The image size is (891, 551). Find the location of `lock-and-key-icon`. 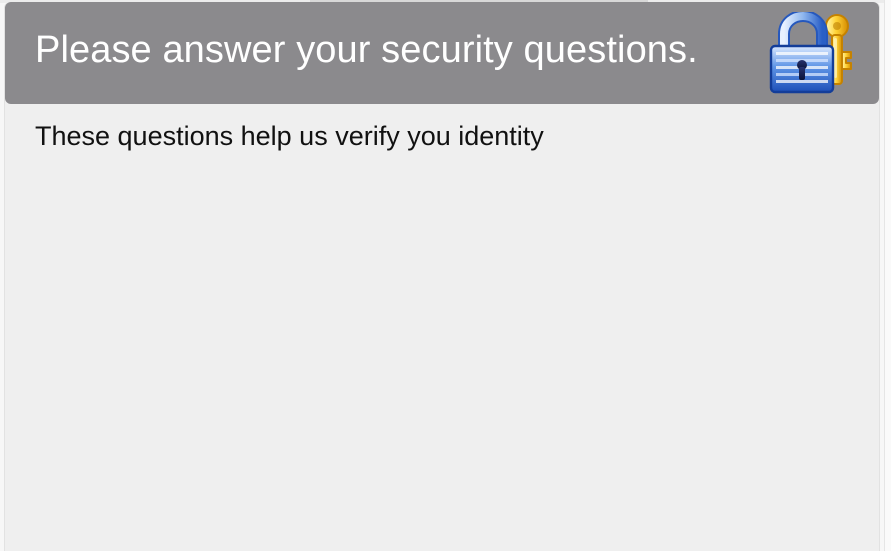

lock-and-key-icon is located at coordinates (810, 53).